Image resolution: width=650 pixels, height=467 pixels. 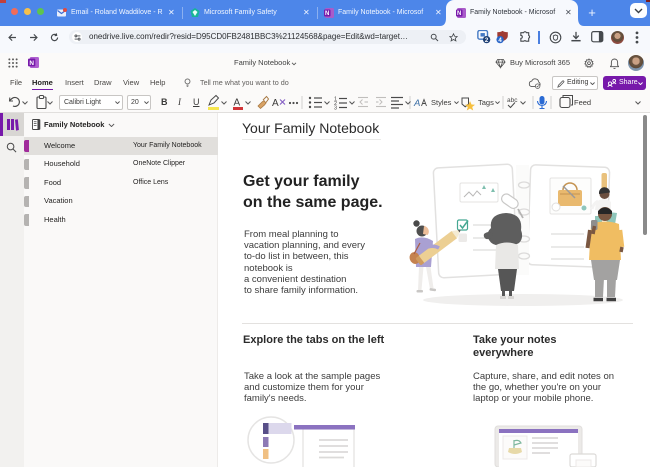 What do you see at coordinates (512, 100) in the screenshot?
I see `svg-text: abc` at bounding box center [512, 100].